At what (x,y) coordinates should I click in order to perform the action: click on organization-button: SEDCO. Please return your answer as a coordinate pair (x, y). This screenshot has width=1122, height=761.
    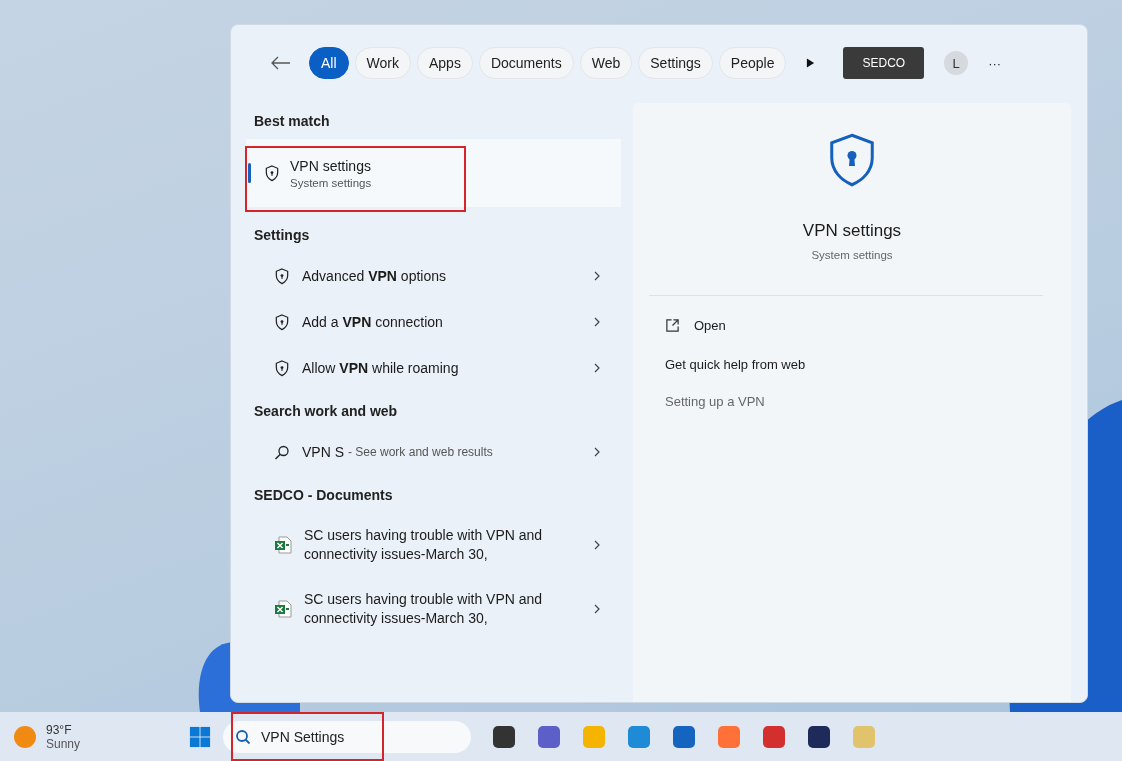
    Looking at the image, I should click on (884, 63).